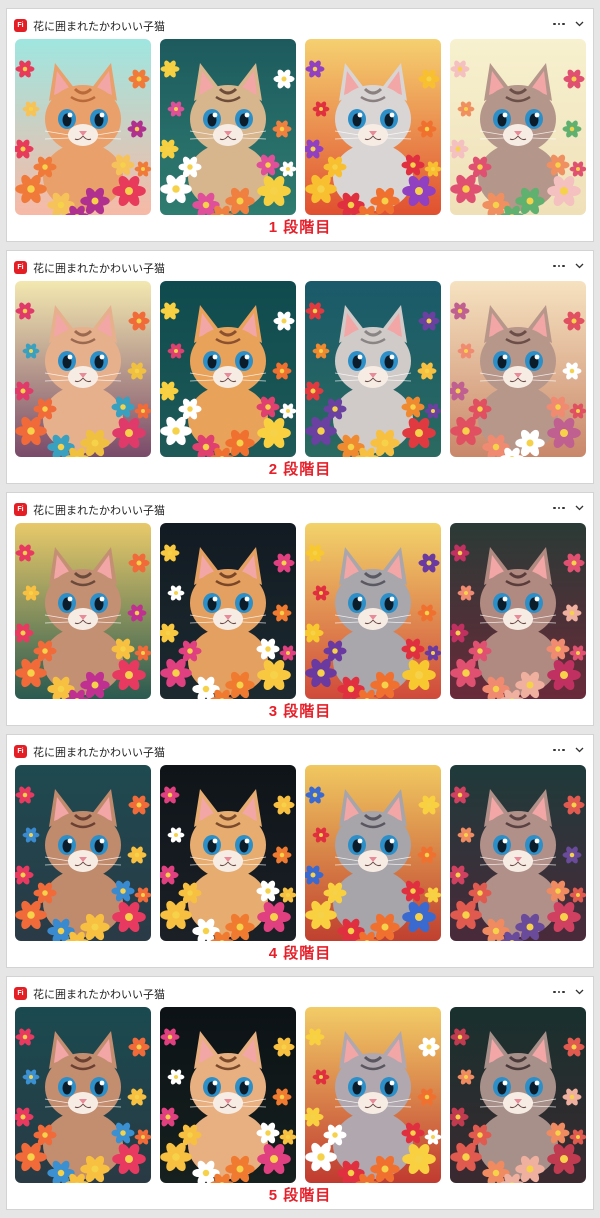 This screenshot has height=1218, width=600. What do you see at coordinates (300, 953) in the screenshot?
I see `stage-label: 4 段階目` at bounding box center [300, 953].